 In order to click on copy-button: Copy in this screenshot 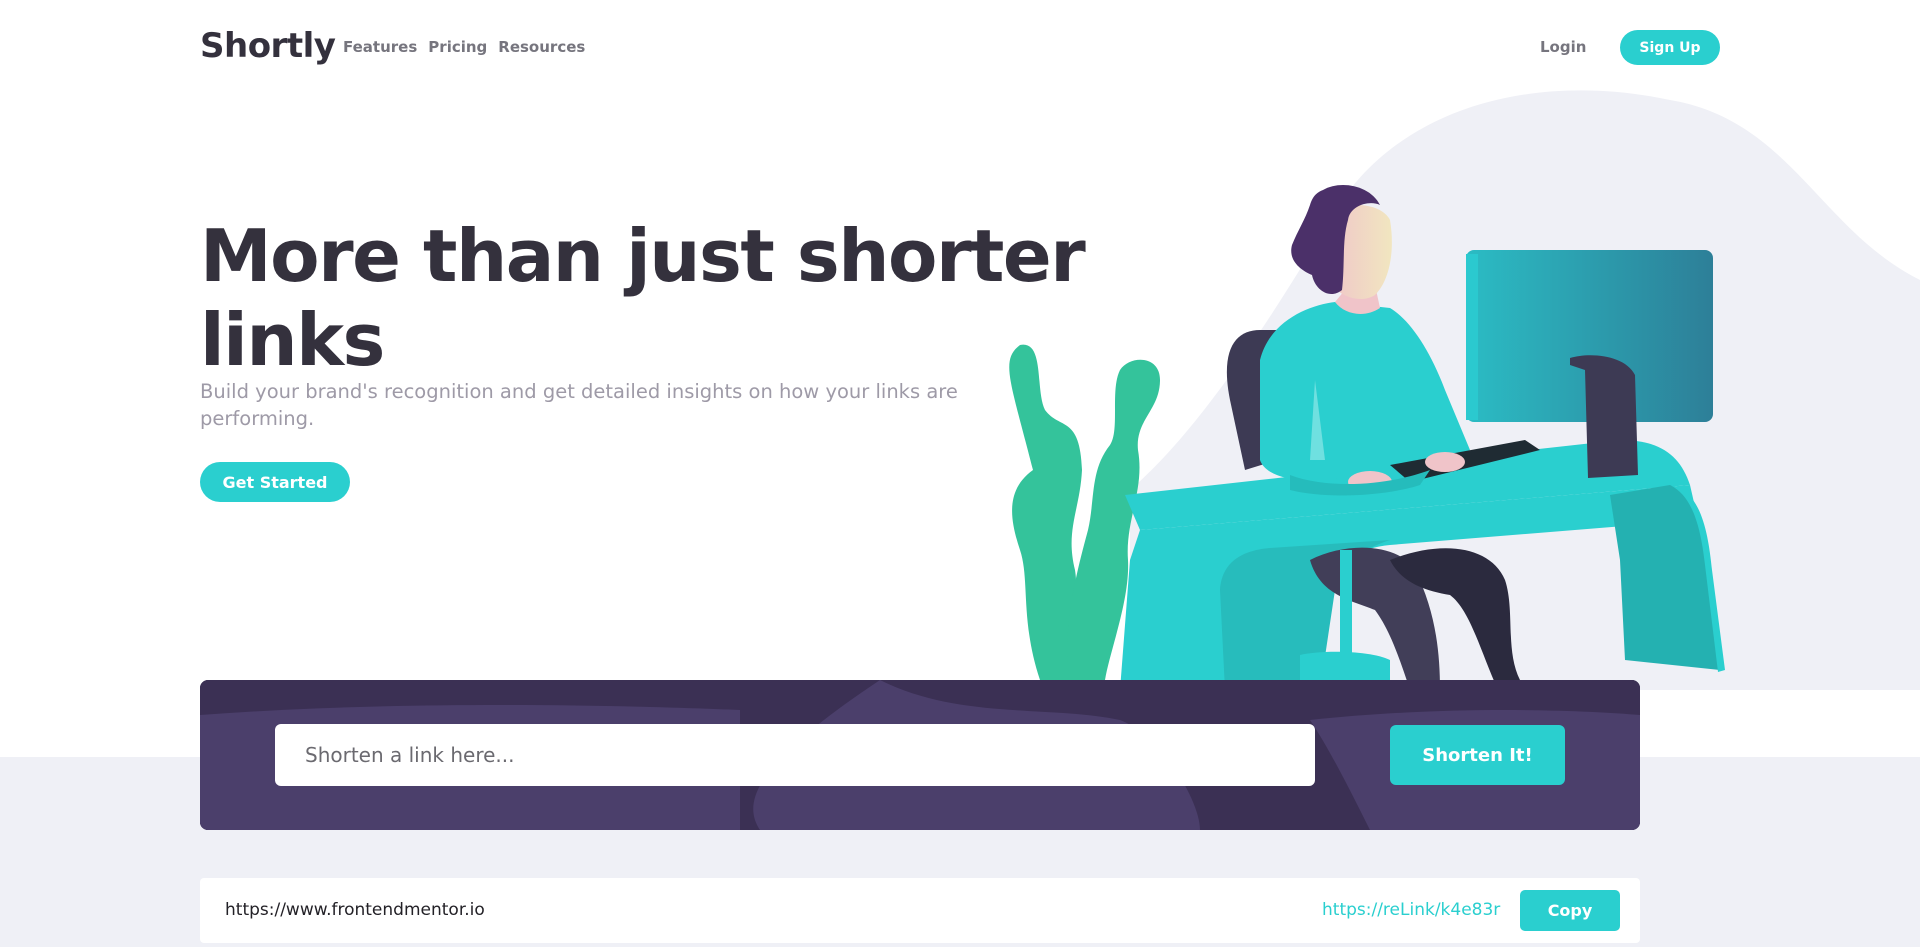, I will do `click(1570, 910)`.